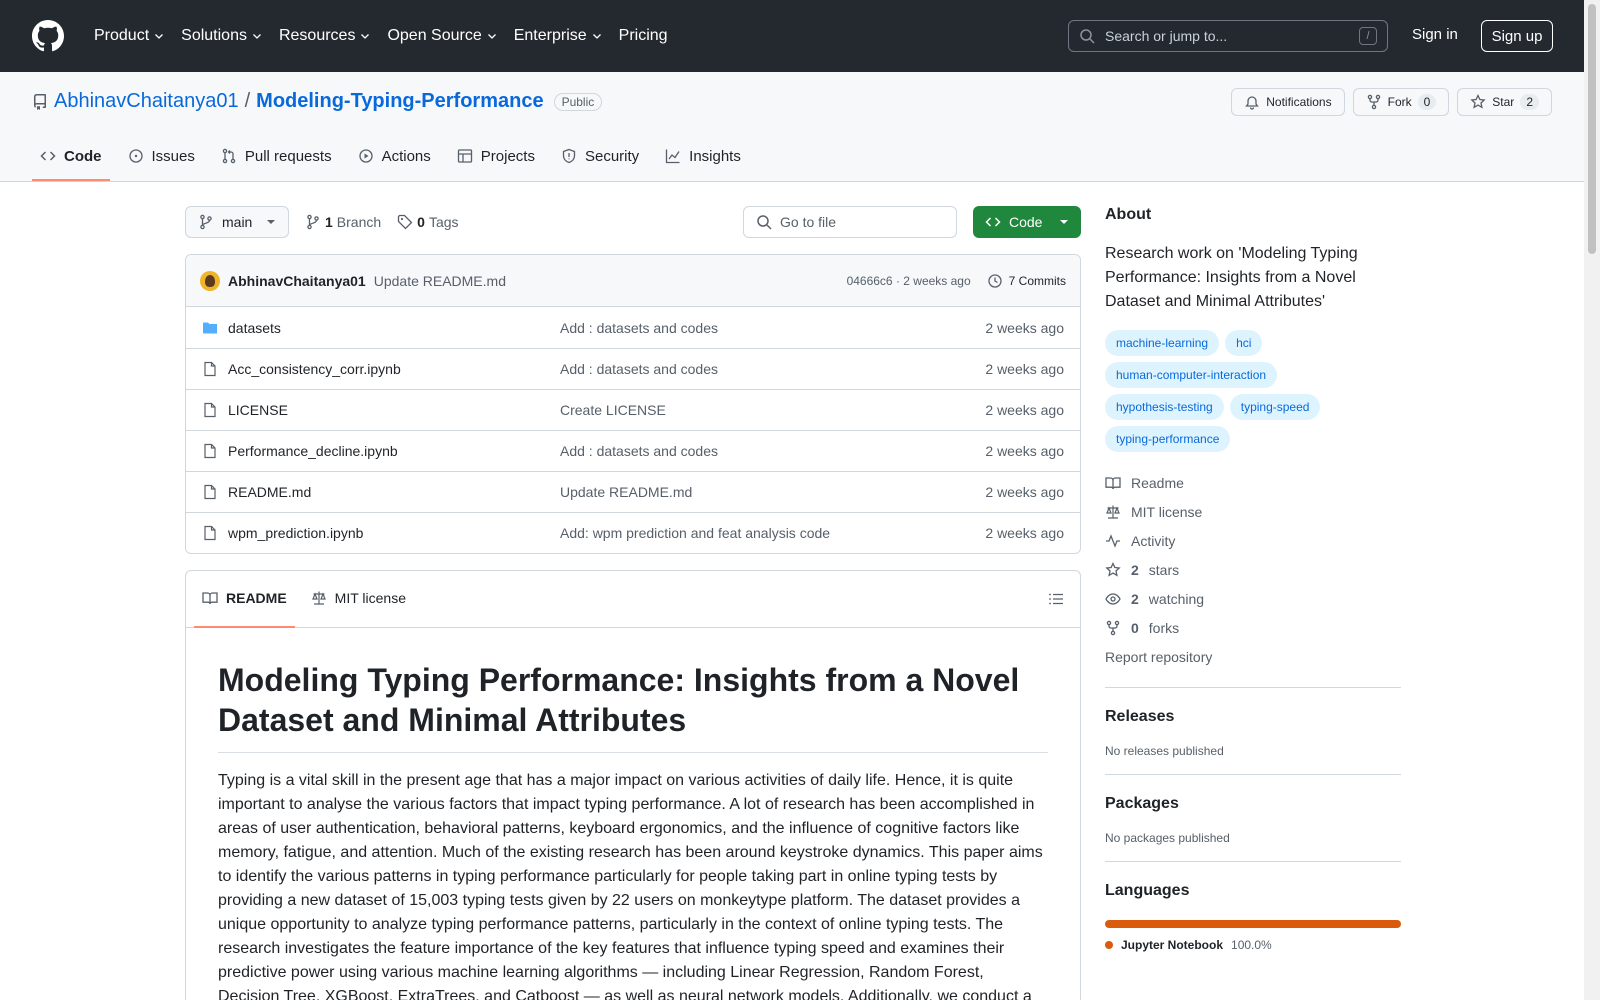 This screenshot has width=1600, height=1000. Describe the element at coordinates (1113, 540) in the screenshot. I see `pulse-icon` at that location.